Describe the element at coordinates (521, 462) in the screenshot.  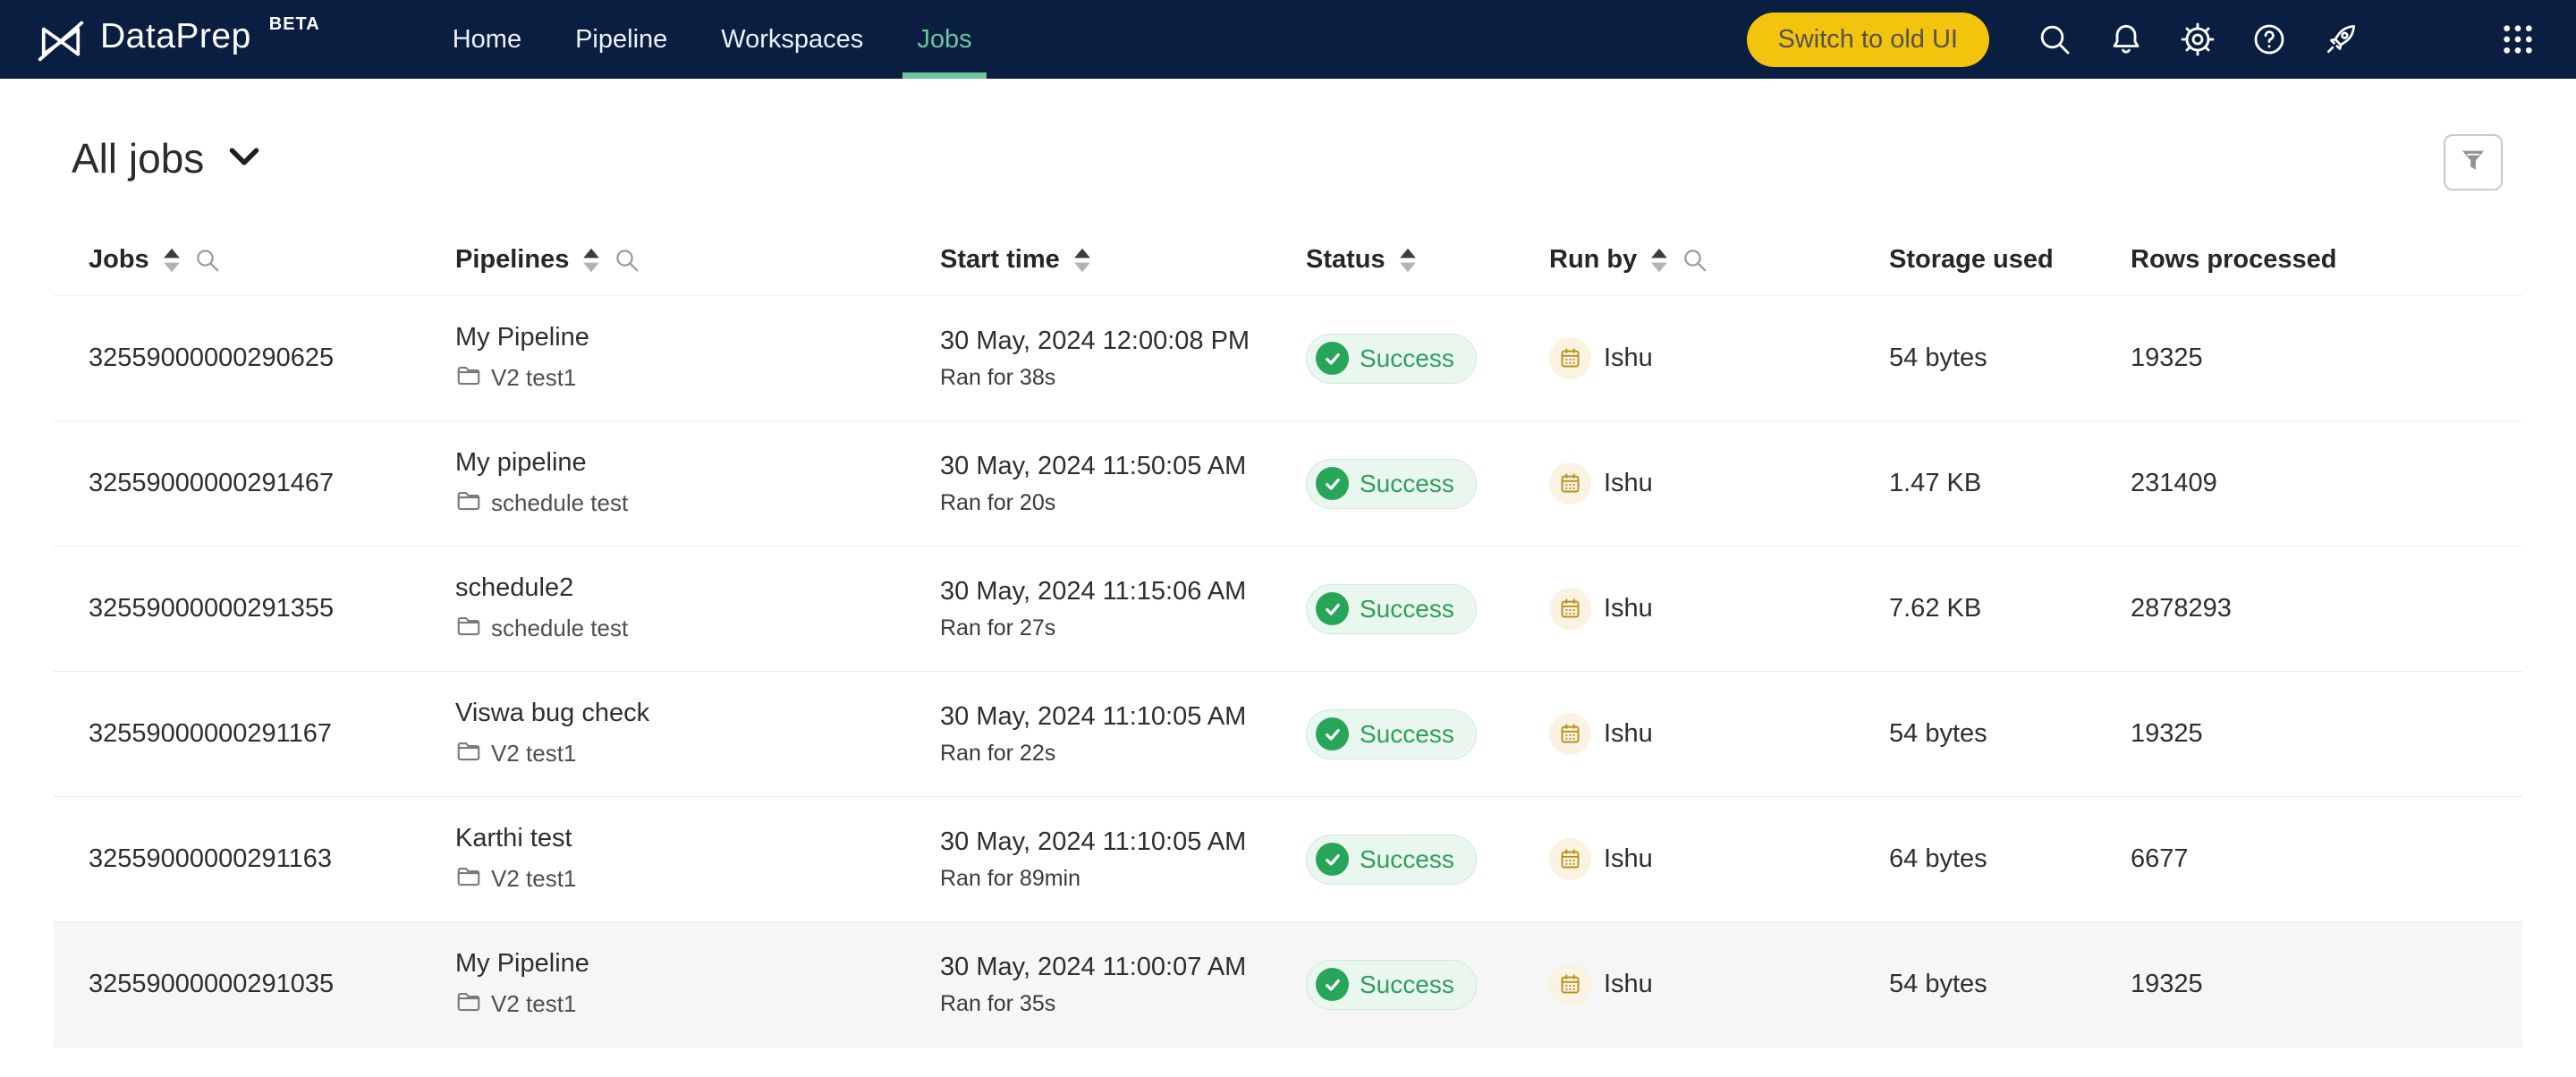
I see `pipeline-name: My pipeline` at that location.